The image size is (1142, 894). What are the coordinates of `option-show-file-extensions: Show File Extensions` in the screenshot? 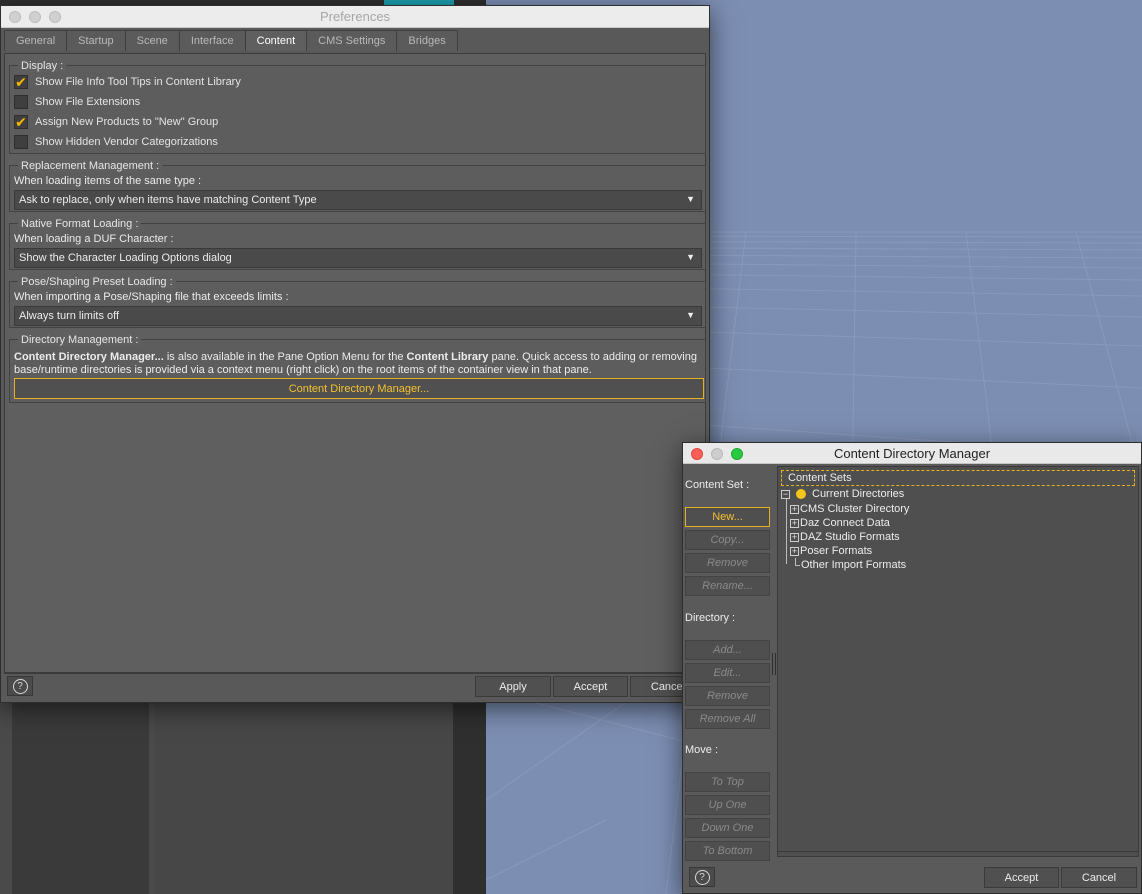 It's located at (77, 102).